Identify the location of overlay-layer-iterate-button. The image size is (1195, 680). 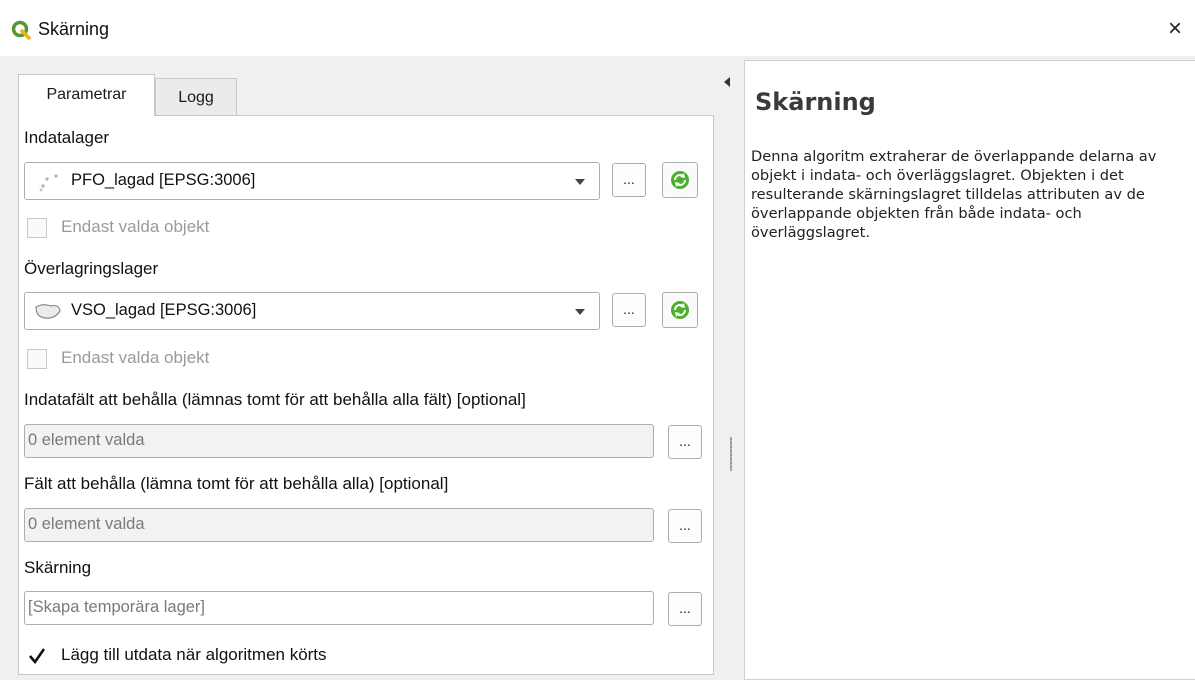
(680, 310).